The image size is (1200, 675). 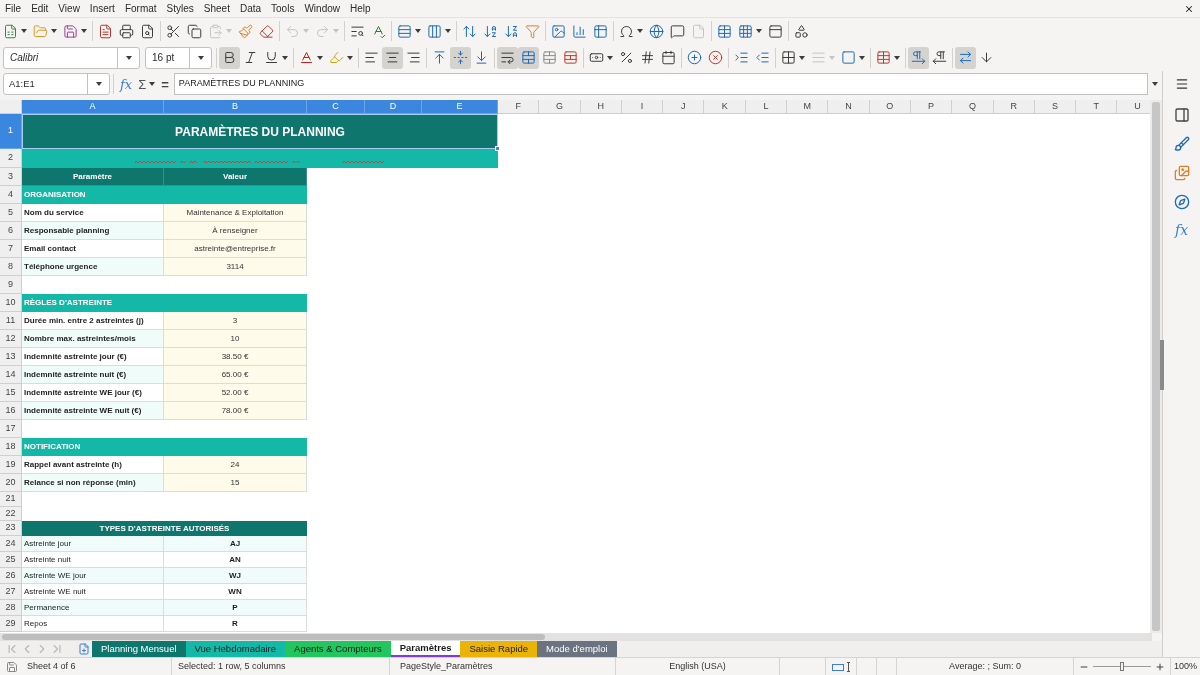 What do you see at coordinates (11, 624) in the screenshot?
I see `row-header: 29` at bounding box center [11, 624].